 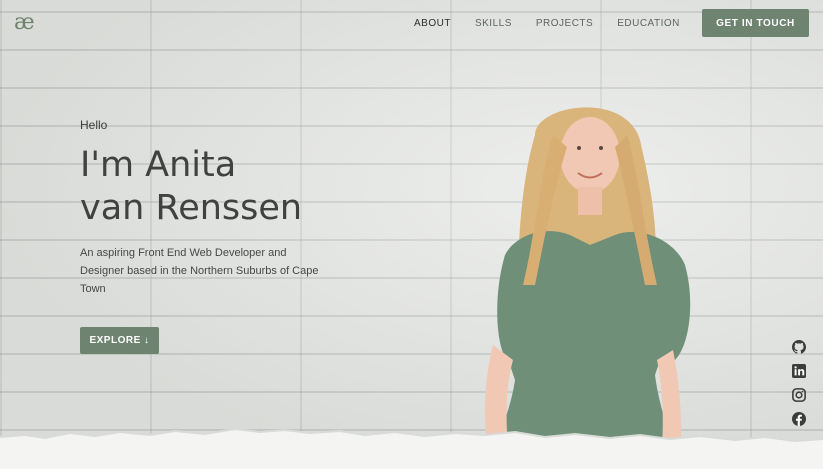 What do you see at coordinates (158, 165) in the screenshot?
I see `hero-name-line-1: I'm Anita` at bounding box center [158, 165].